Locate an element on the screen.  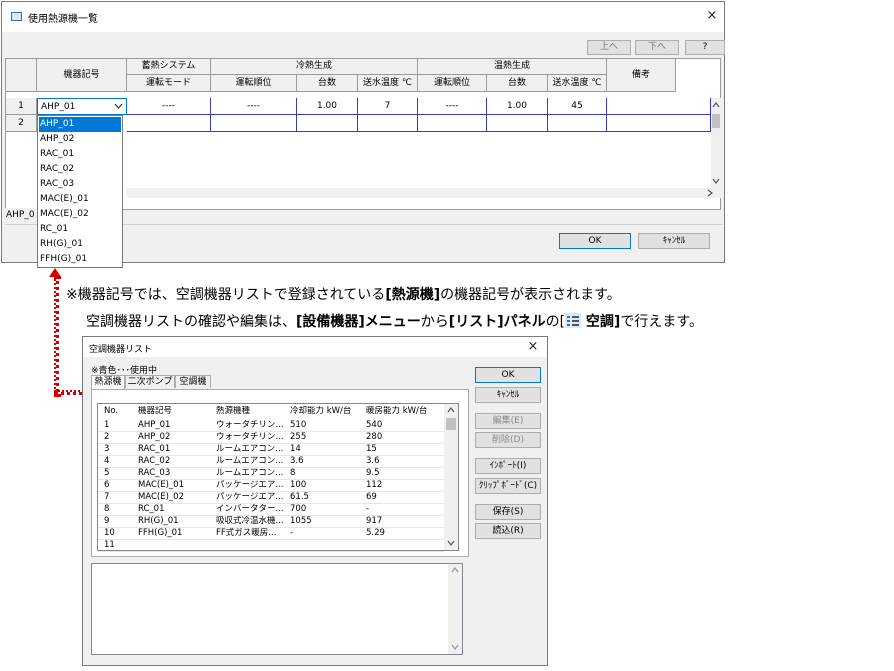
grid-cell-o-juni: ---- is located at coordinates (452, 106).